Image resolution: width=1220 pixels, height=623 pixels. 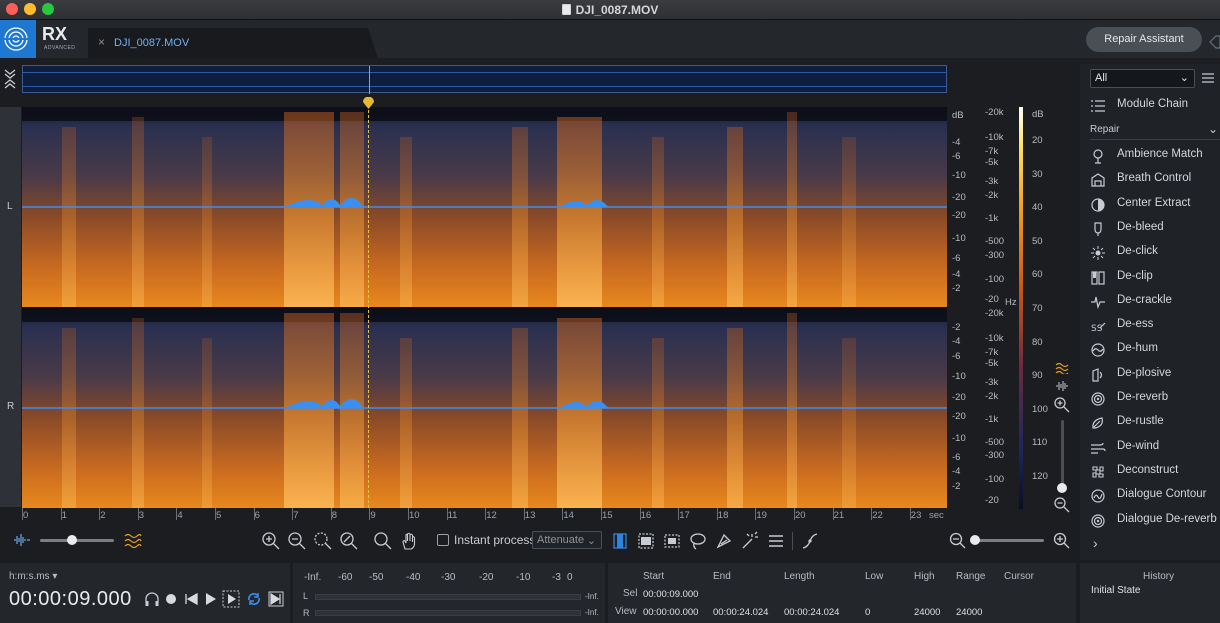 I want to click on view-start-value: 00:00:00.000, so click(x=670, y=612).